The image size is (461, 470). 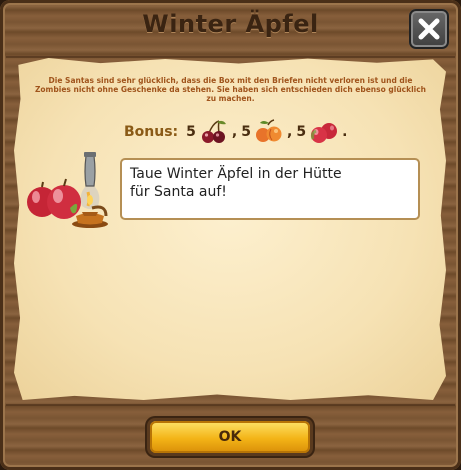 I want to click on bonus-rewards: Bonus: 5 , 5 , 5 ., so click(x=236, y=131).